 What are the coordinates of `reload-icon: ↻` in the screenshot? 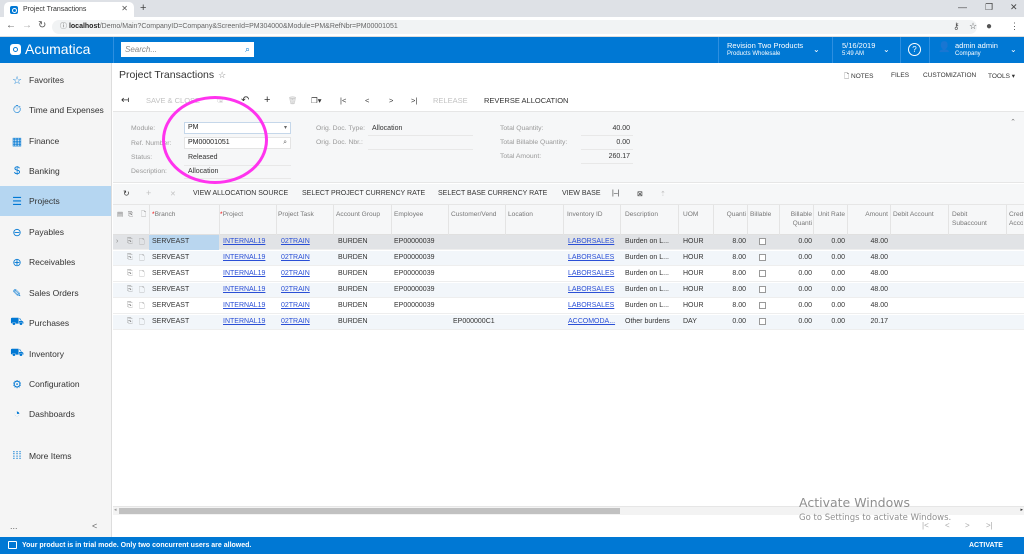 It's located at (42, 25).